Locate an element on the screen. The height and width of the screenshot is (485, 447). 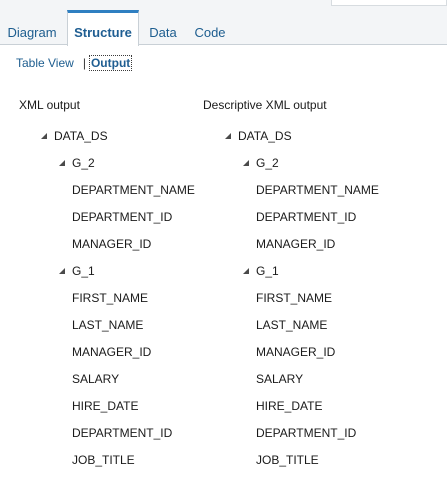
tab-structure: Structure is located at coordinates (103, 28).